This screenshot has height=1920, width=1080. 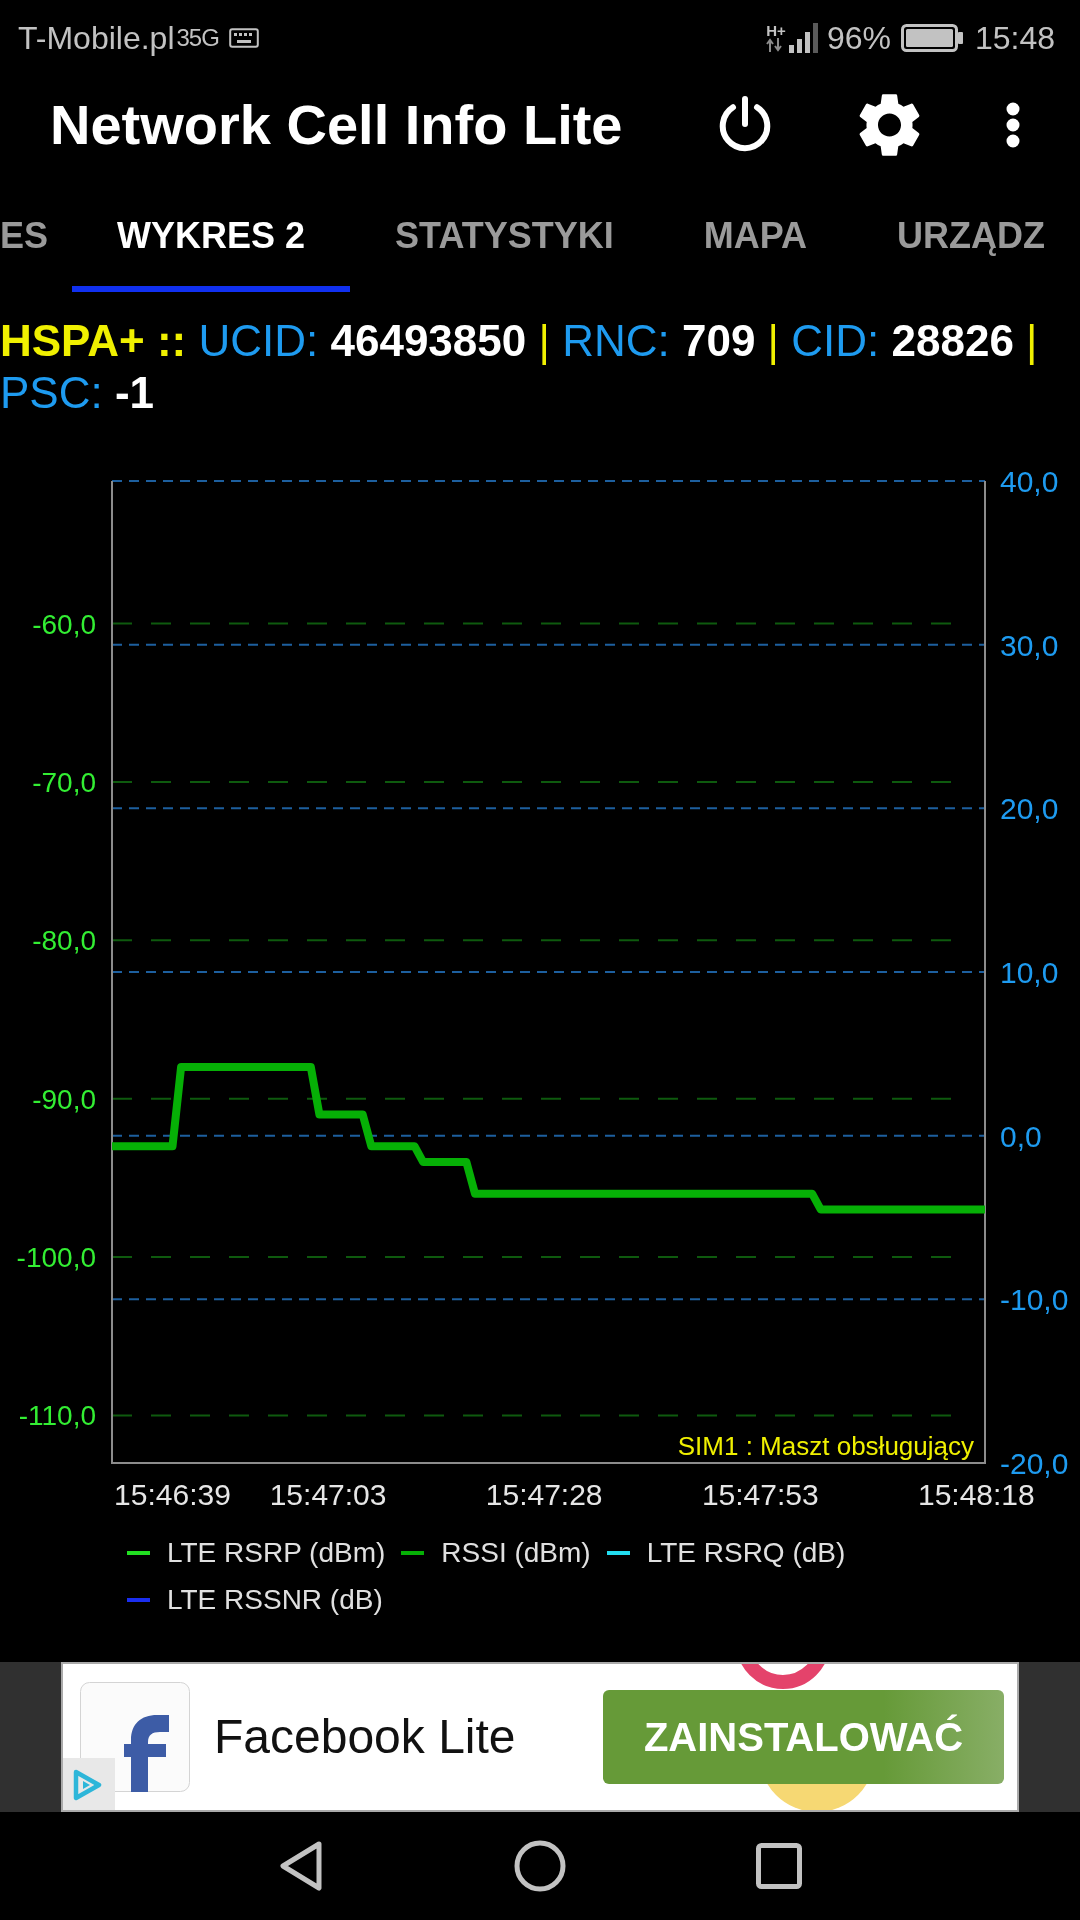 What do you see at coordinates (931, 37) in the screenshot?
I see `battery-icon` at bounding box center [931, 37].